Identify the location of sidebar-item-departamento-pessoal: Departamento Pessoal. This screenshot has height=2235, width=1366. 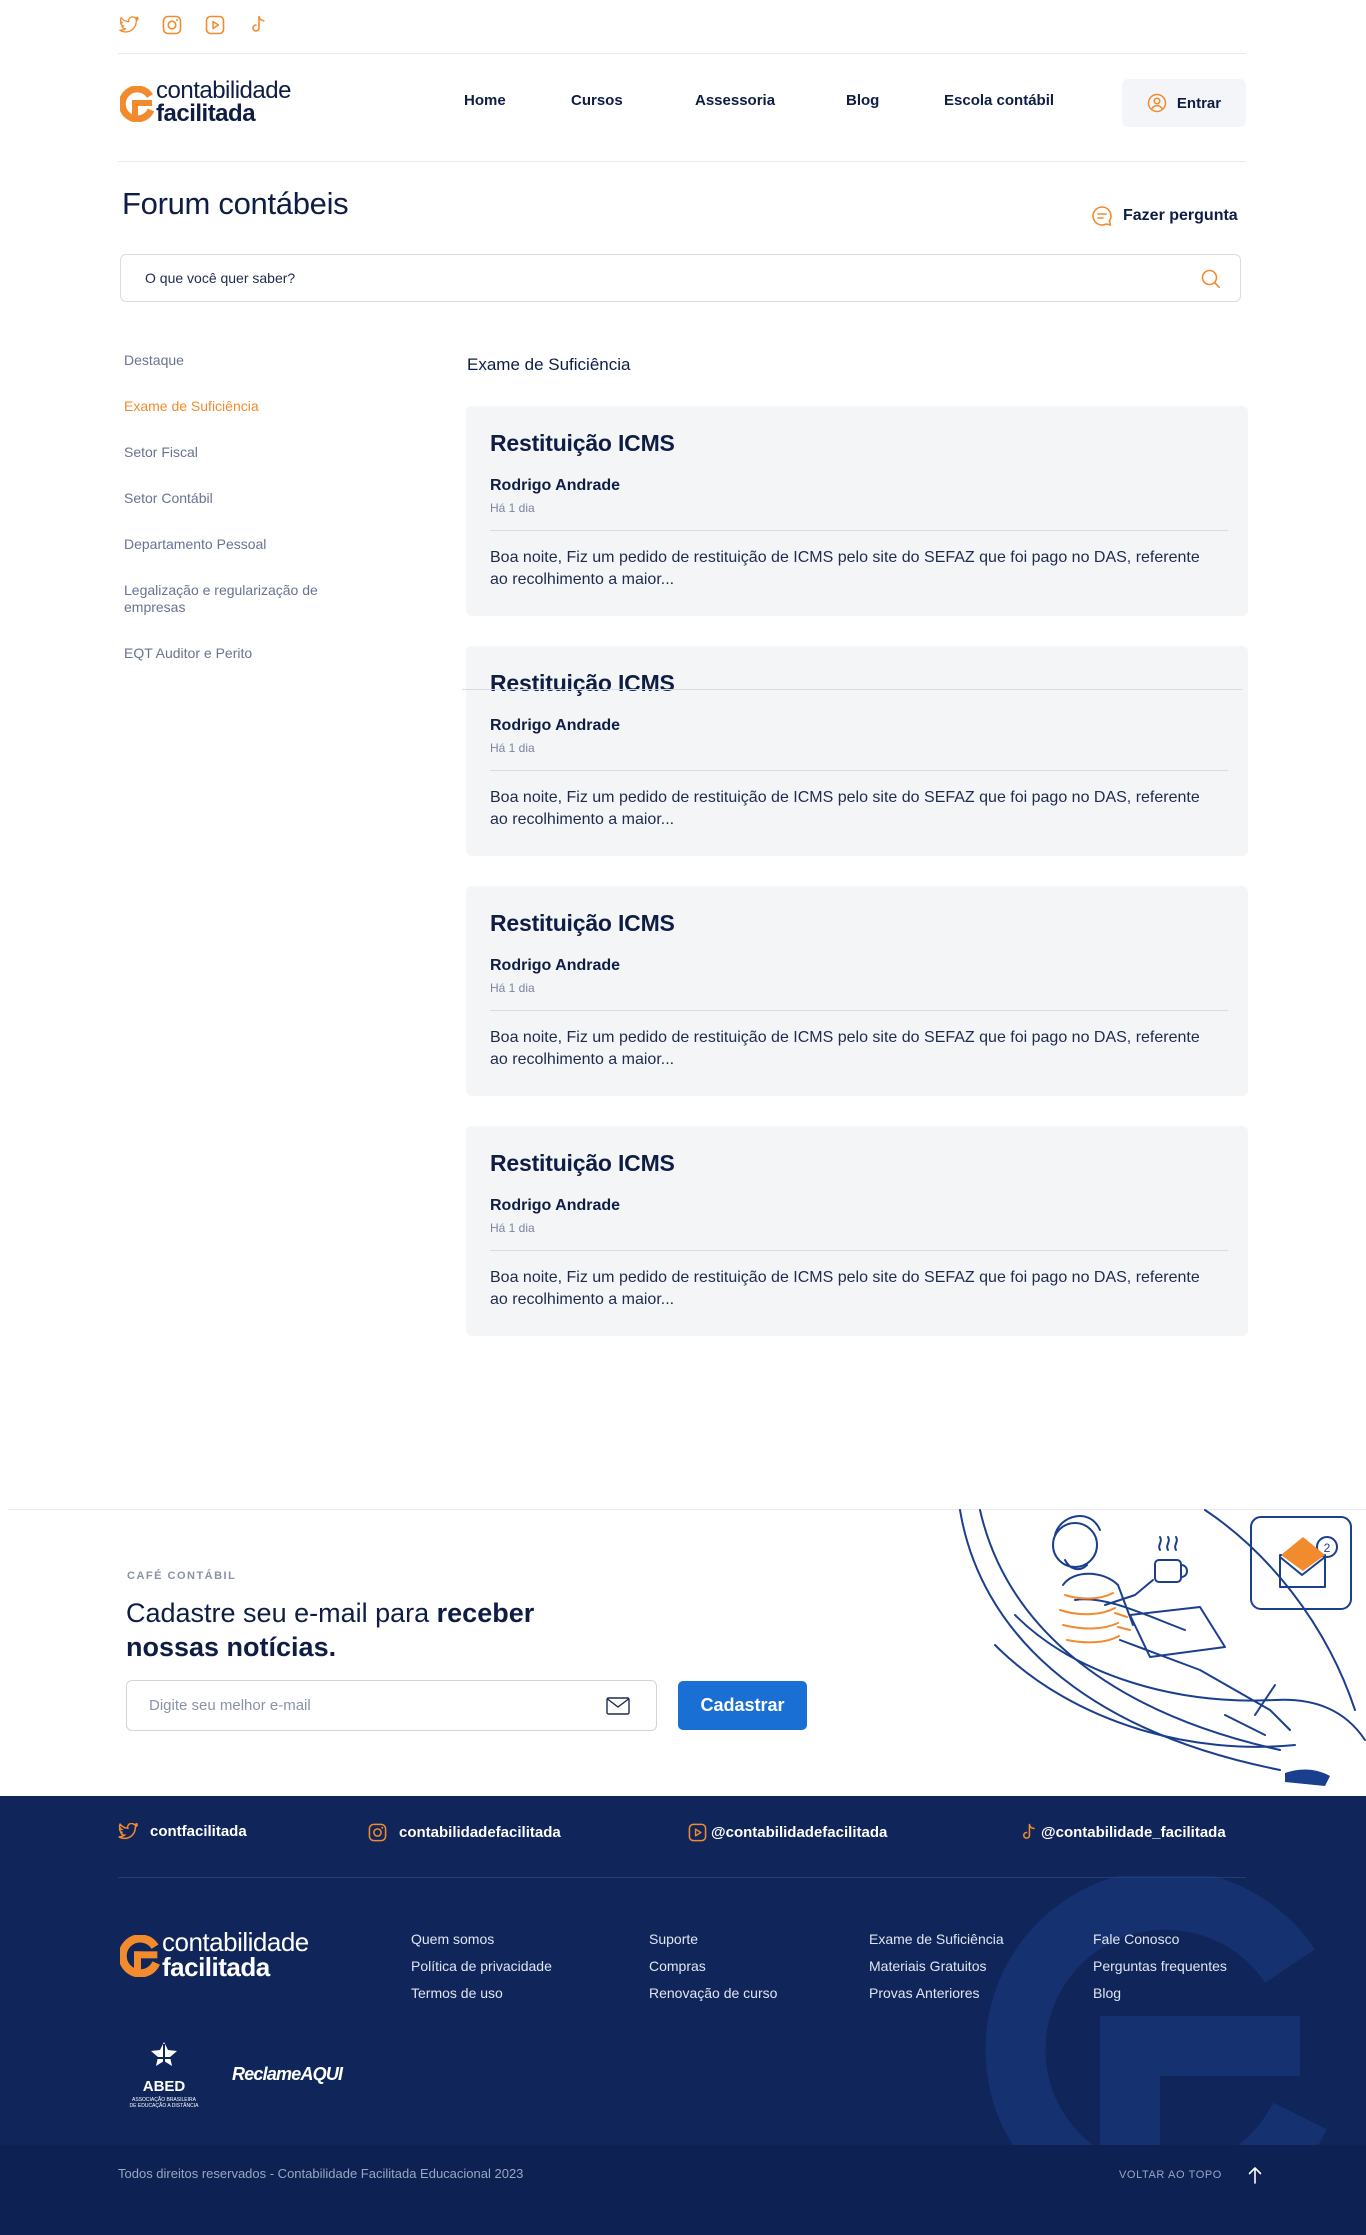
(195, 544).